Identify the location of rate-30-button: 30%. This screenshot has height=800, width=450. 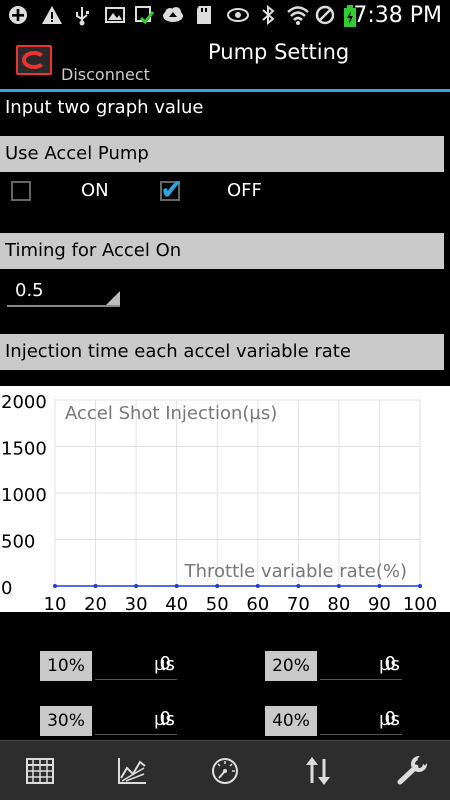
(66, 721).